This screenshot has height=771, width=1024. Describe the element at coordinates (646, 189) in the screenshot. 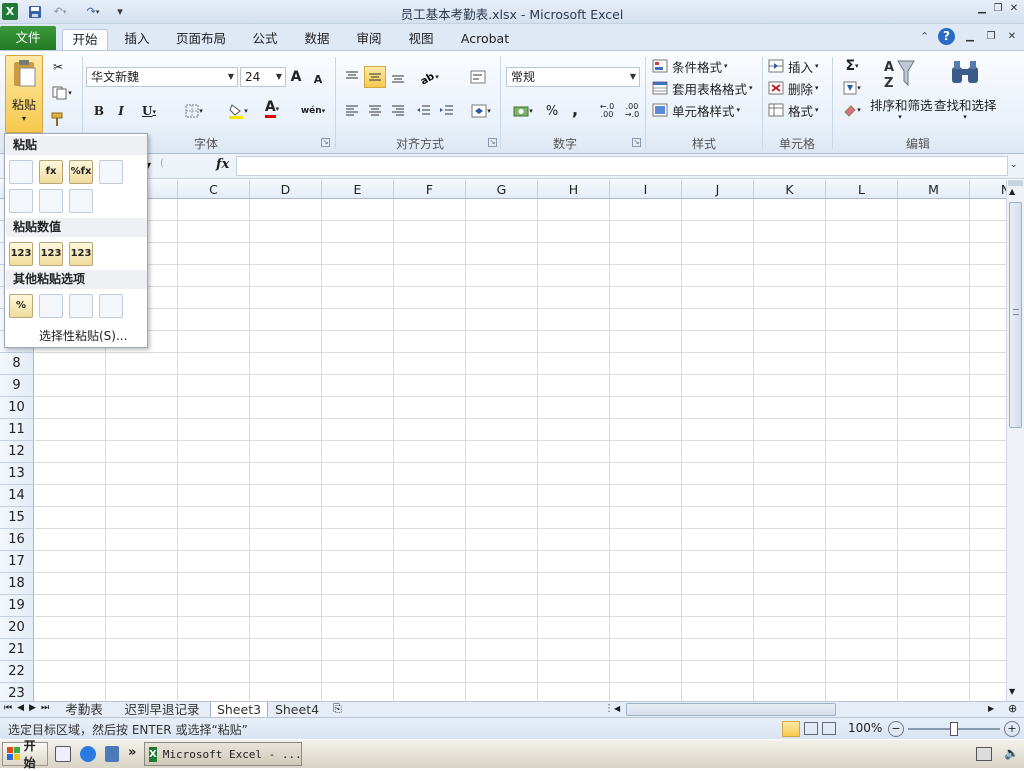

I see `column-header-i: I` at that location.